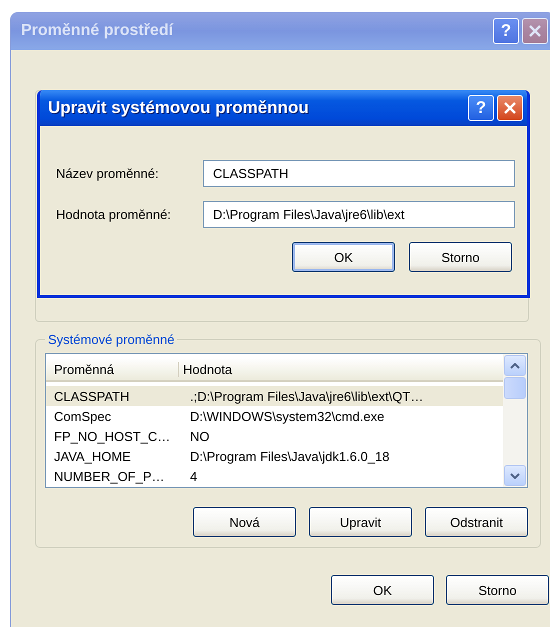 The width and height of the screenshot is (550, 627). I want to click on variable-value: D:\Program Files\Java\jdk1.6.0_18, so click(289, 456).